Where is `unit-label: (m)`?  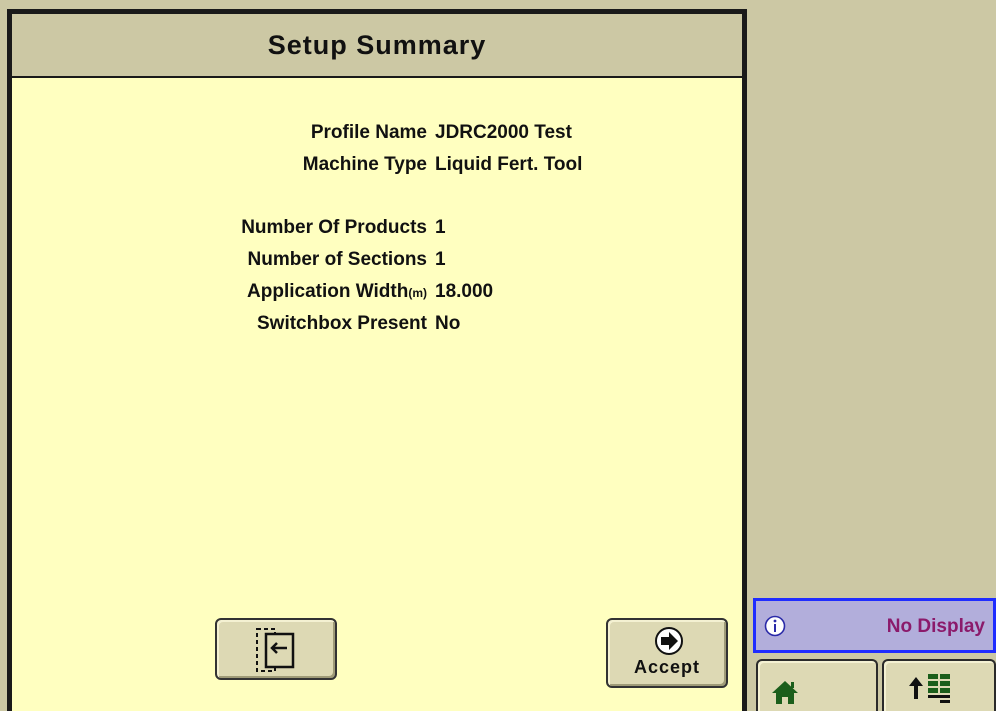 unit-label: (m) is located at coordinates (417, 293).